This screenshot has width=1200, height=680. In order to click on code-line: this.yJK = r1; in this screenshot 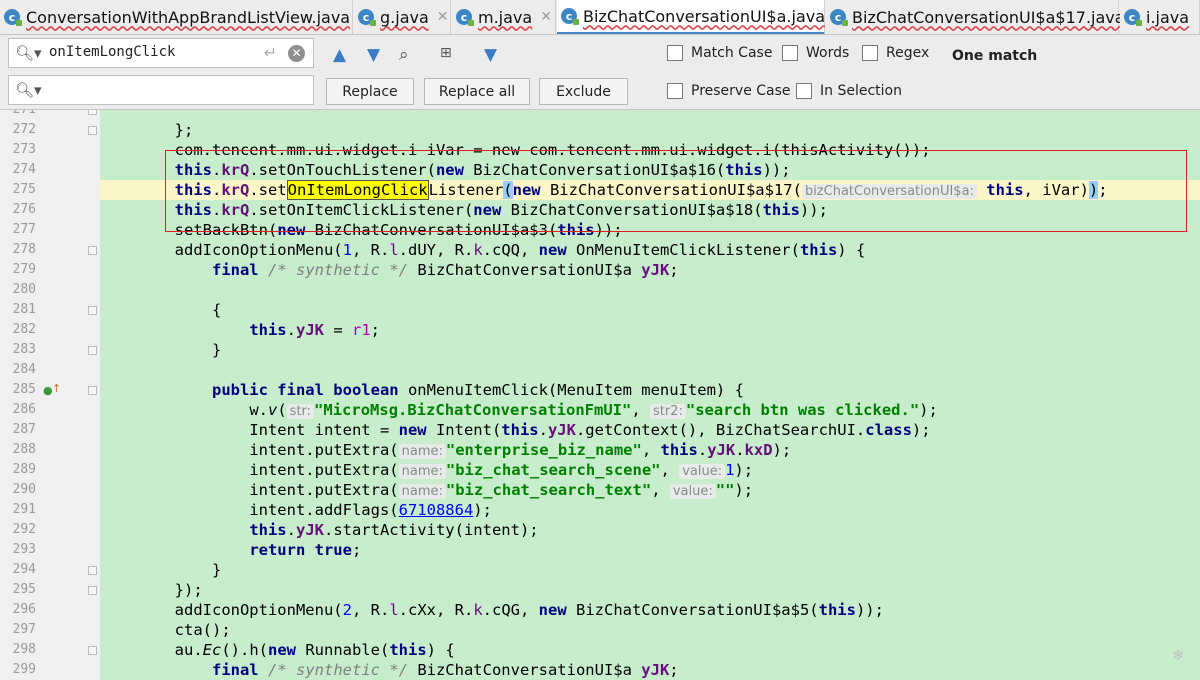, I will do `click(314, 330)`.